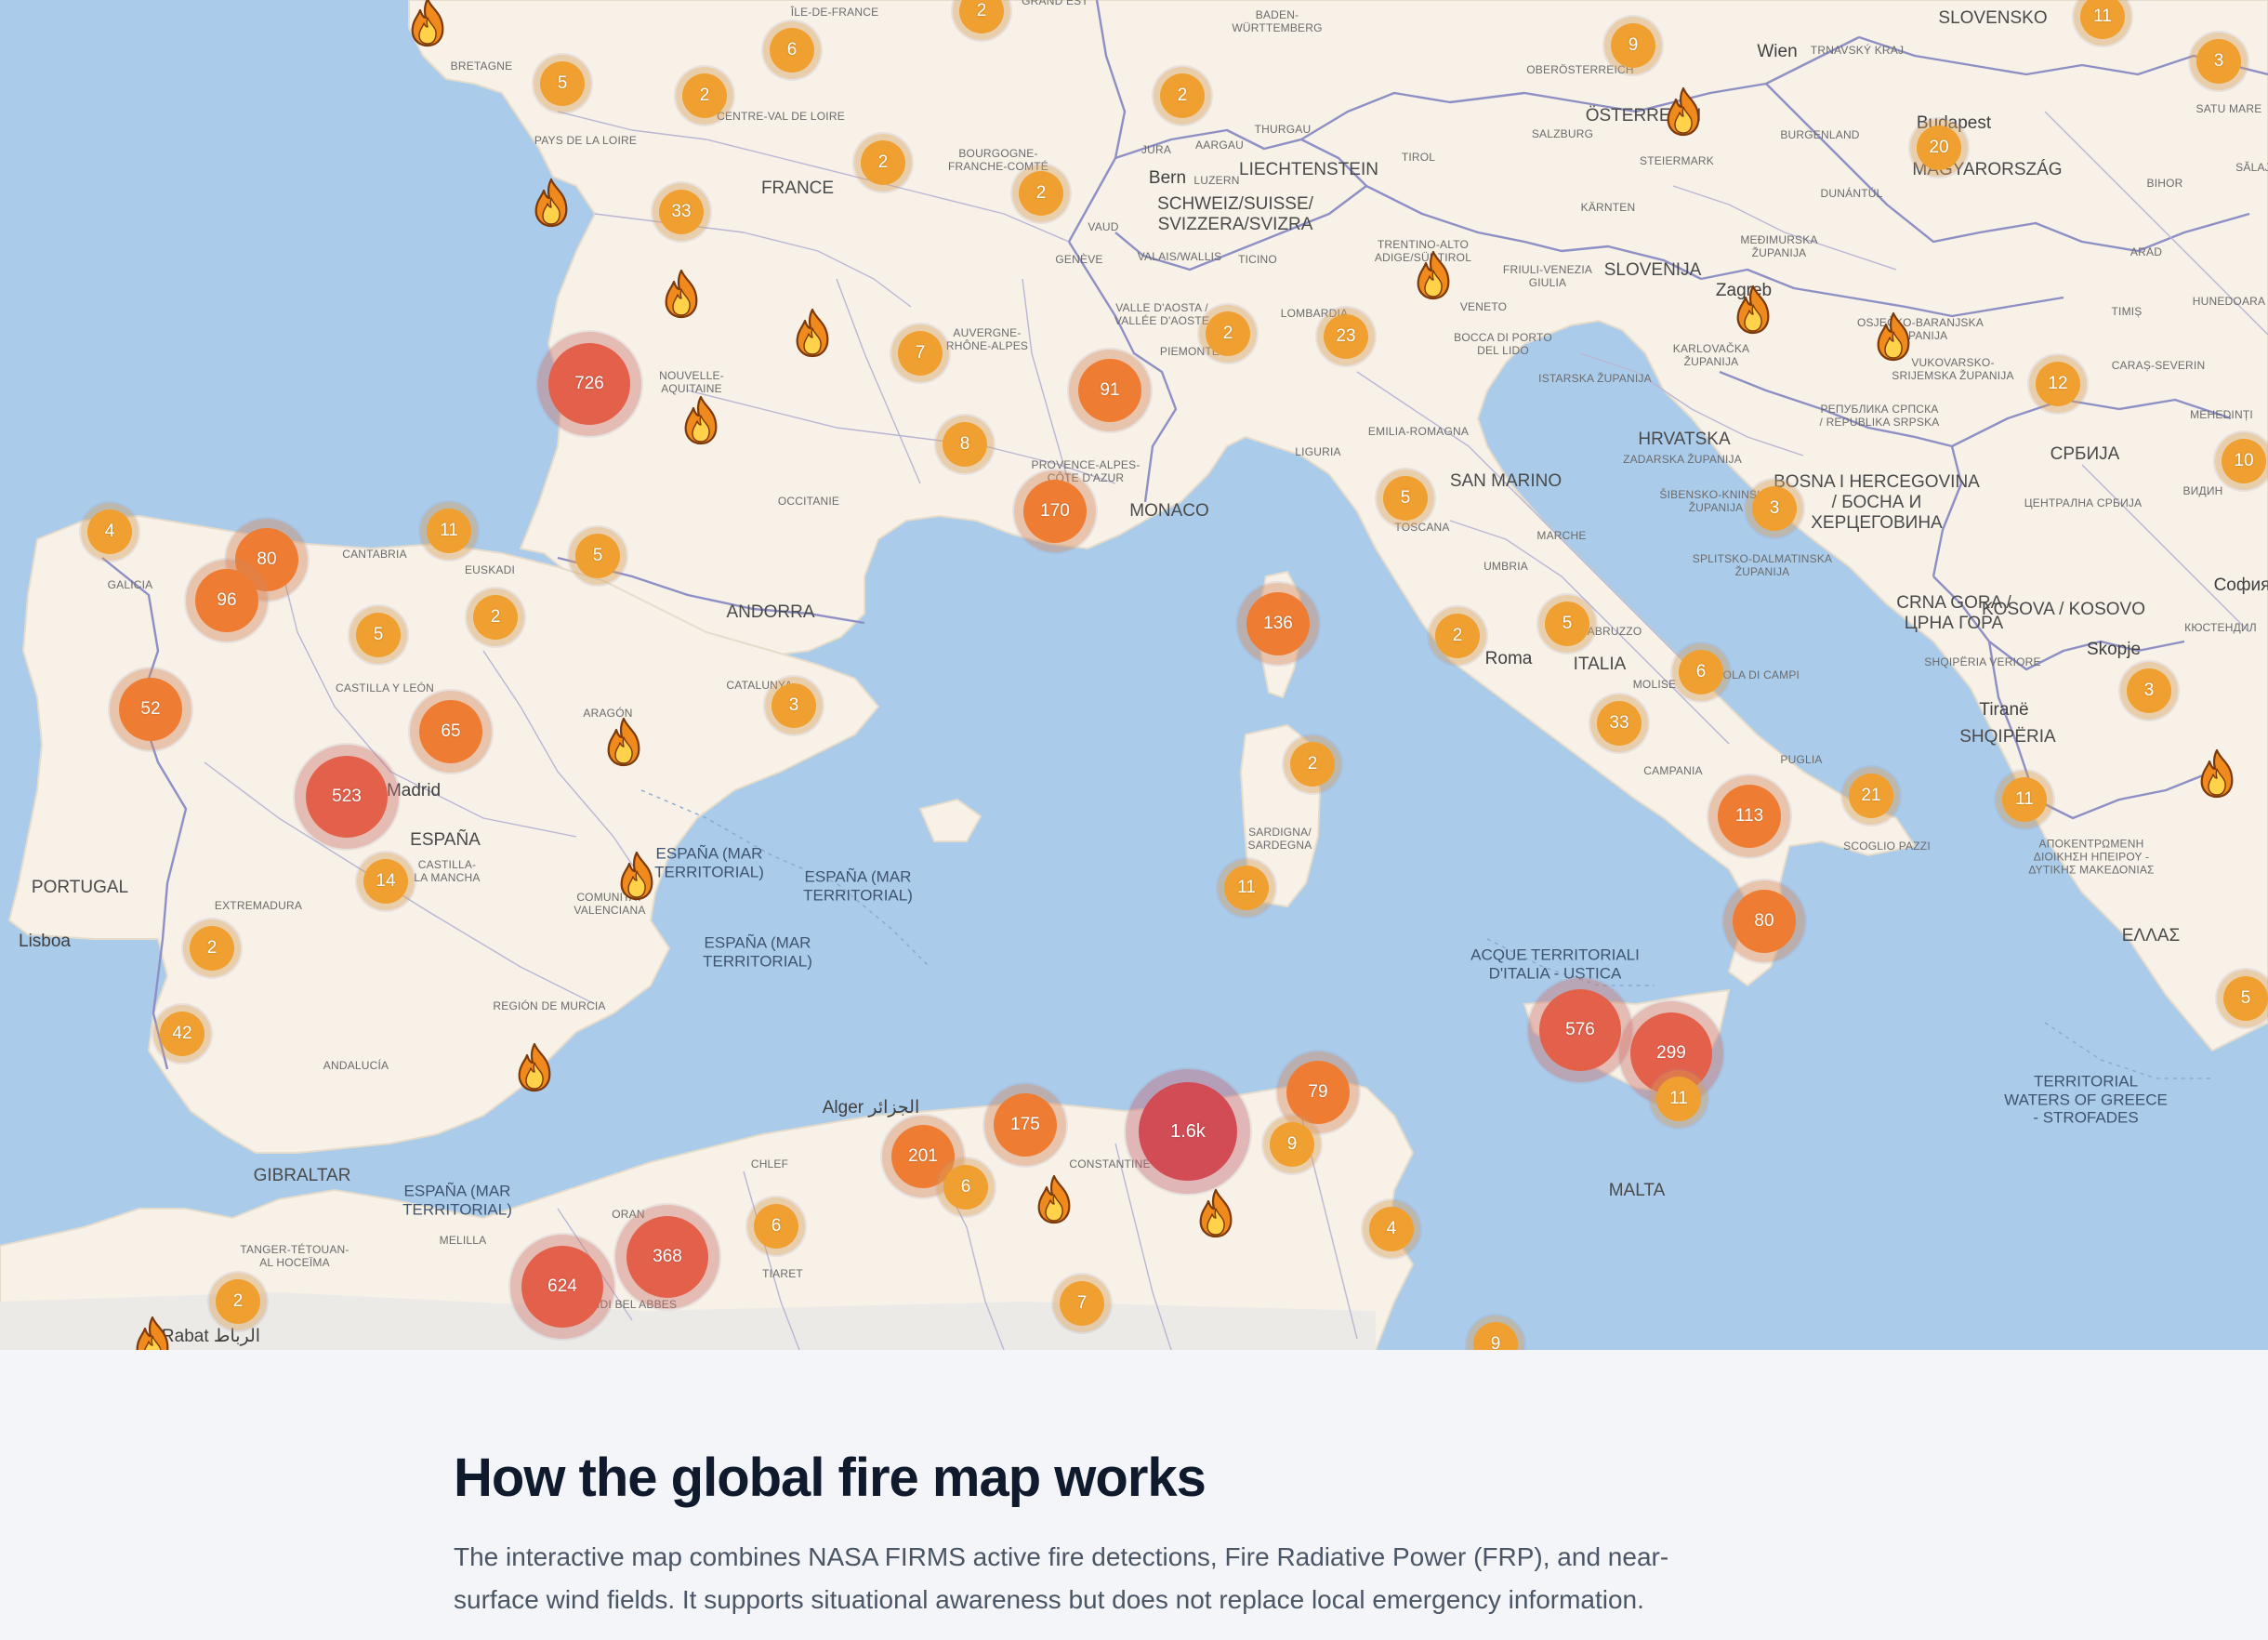 The height and width of the screenshot is (1640, 2268). What do you see at coordinates (150, 710) in the screenshot?
I see `fire-cluster-marker: 52` at bounding box center [150, 710].